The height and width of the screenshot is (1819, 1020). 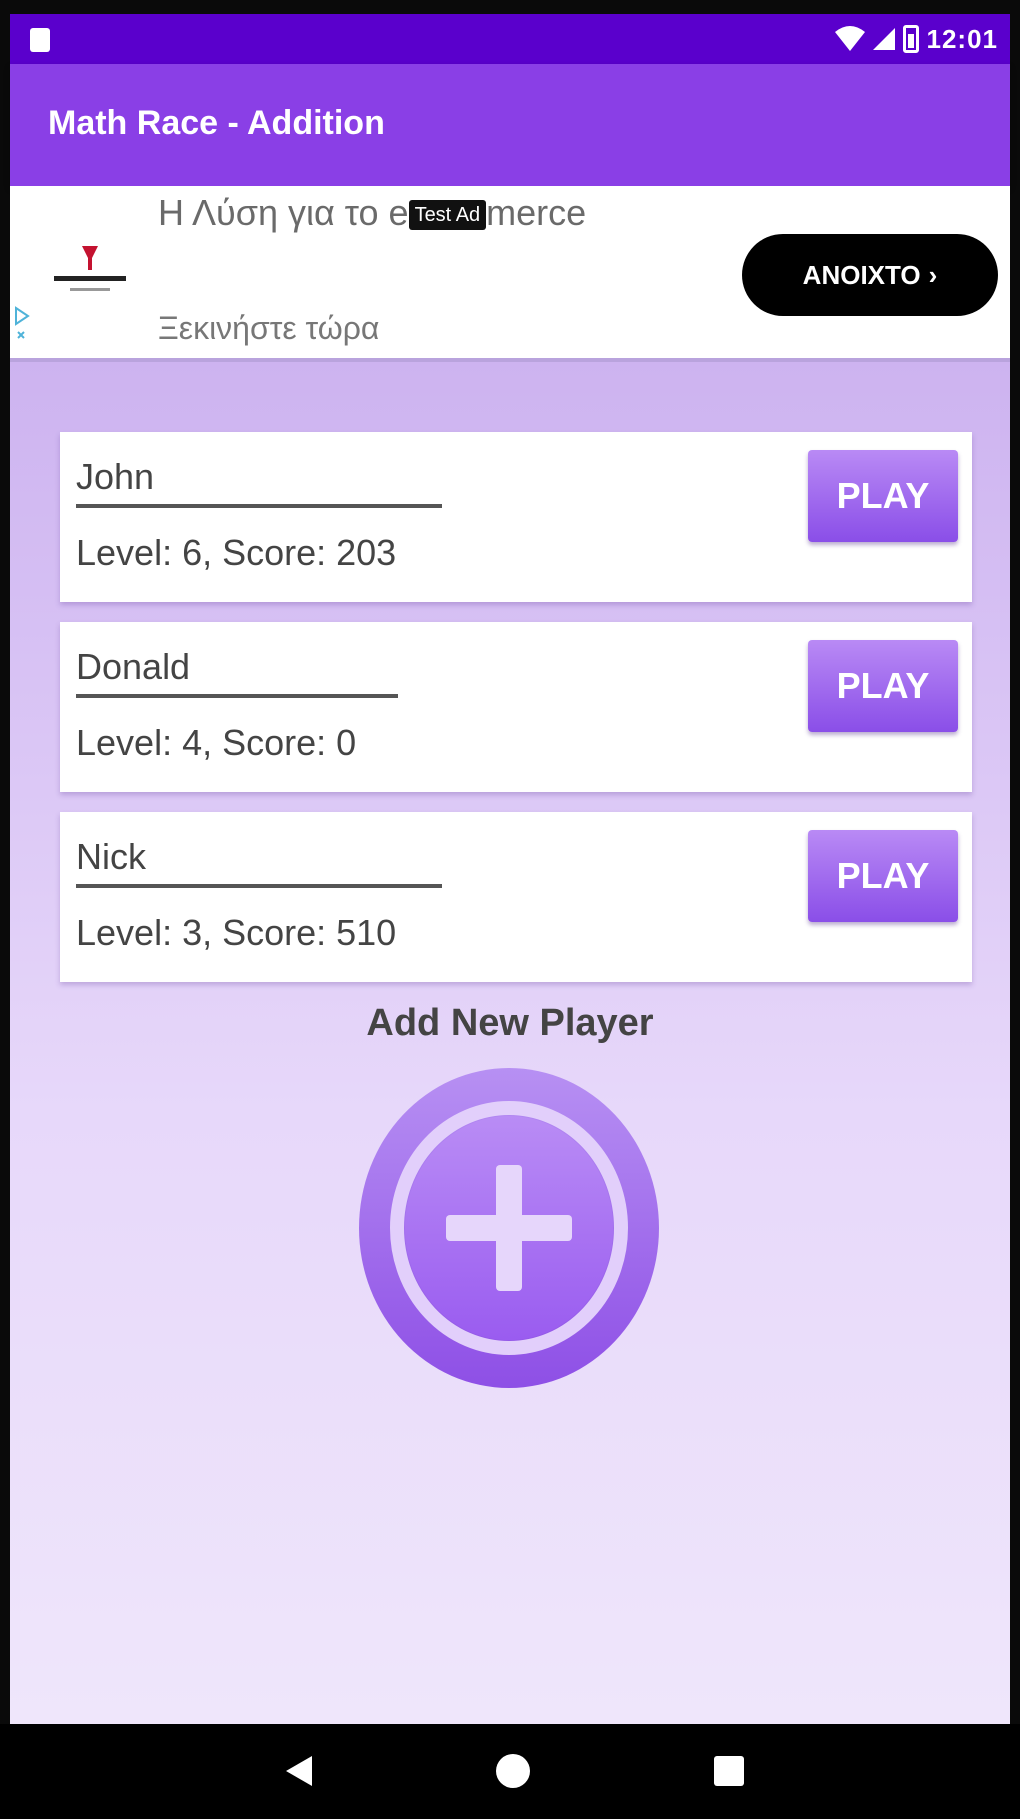 I want to click on add-player-button, so click(x=509, y=1228).